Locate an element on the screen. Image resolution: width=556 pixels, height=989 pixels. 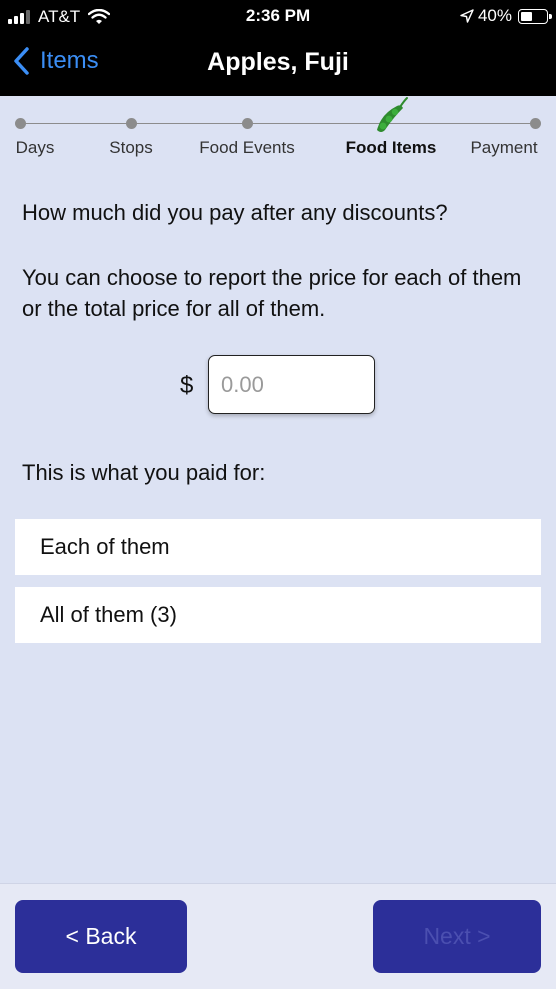
step-label-food-events: Food Events is located at coordinates (246, 148).